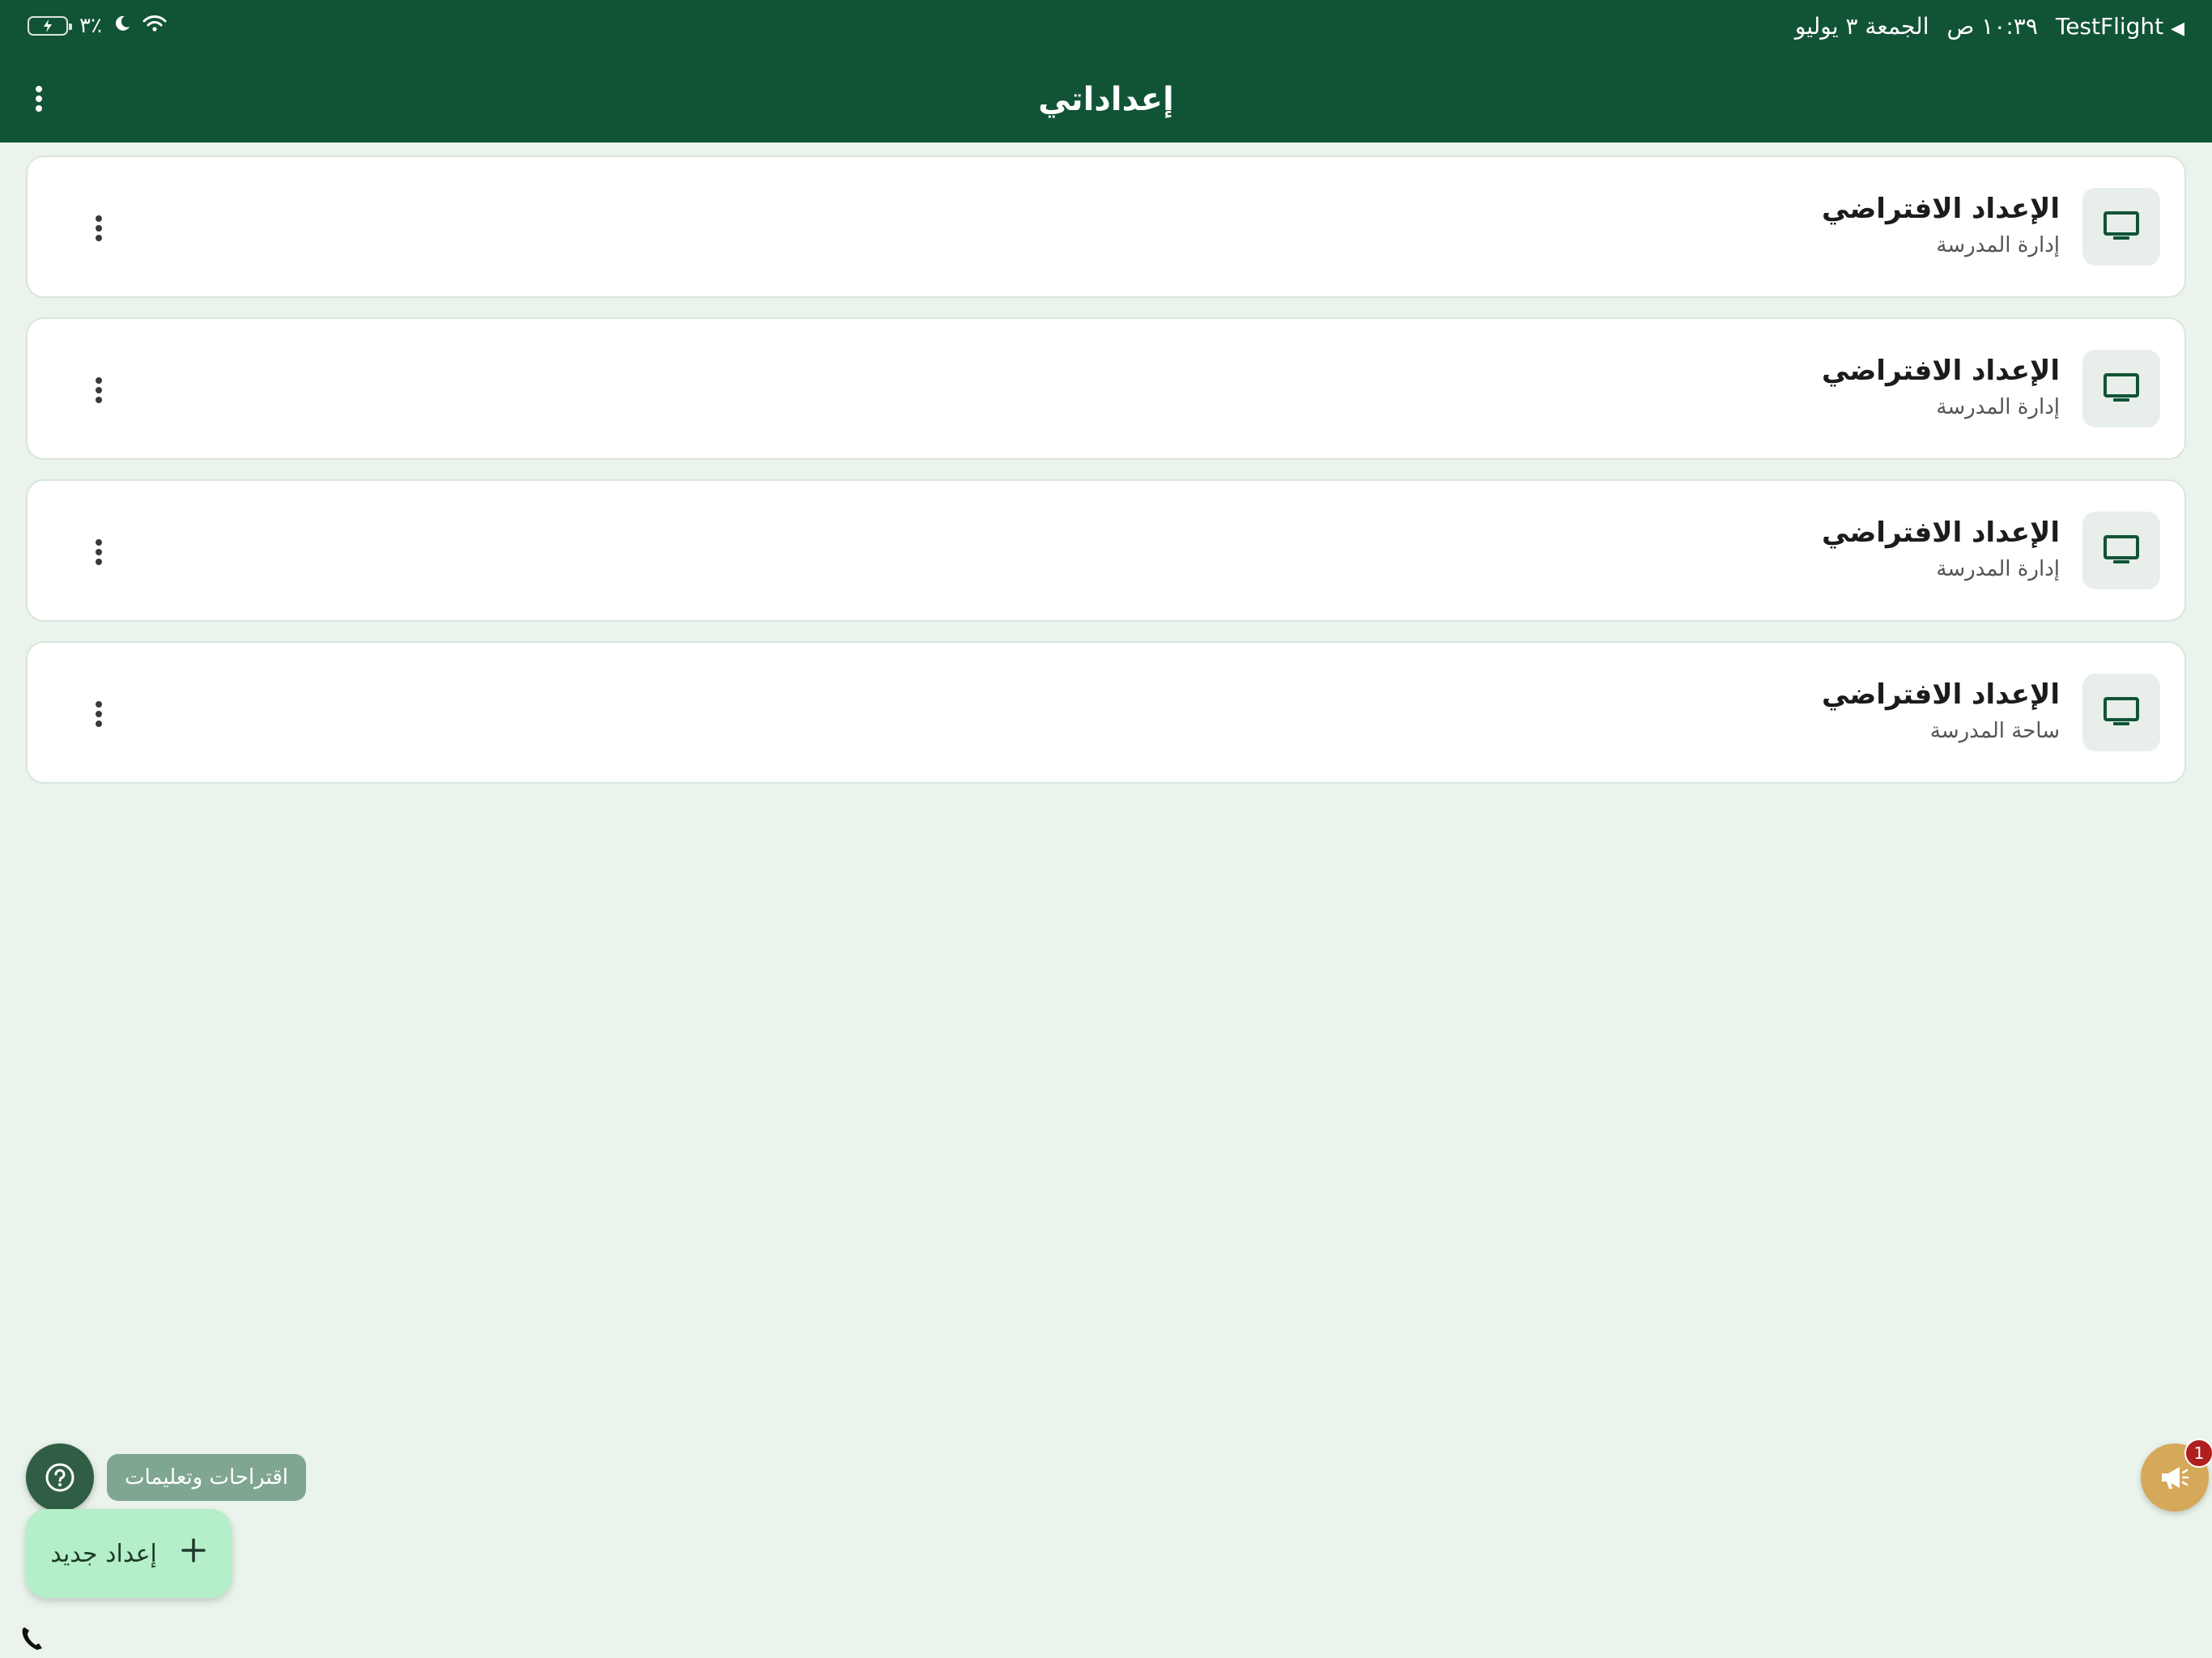  Describe the element at coordinates (32, 1638) in the screenshot. I see `phone-icon` at that location.